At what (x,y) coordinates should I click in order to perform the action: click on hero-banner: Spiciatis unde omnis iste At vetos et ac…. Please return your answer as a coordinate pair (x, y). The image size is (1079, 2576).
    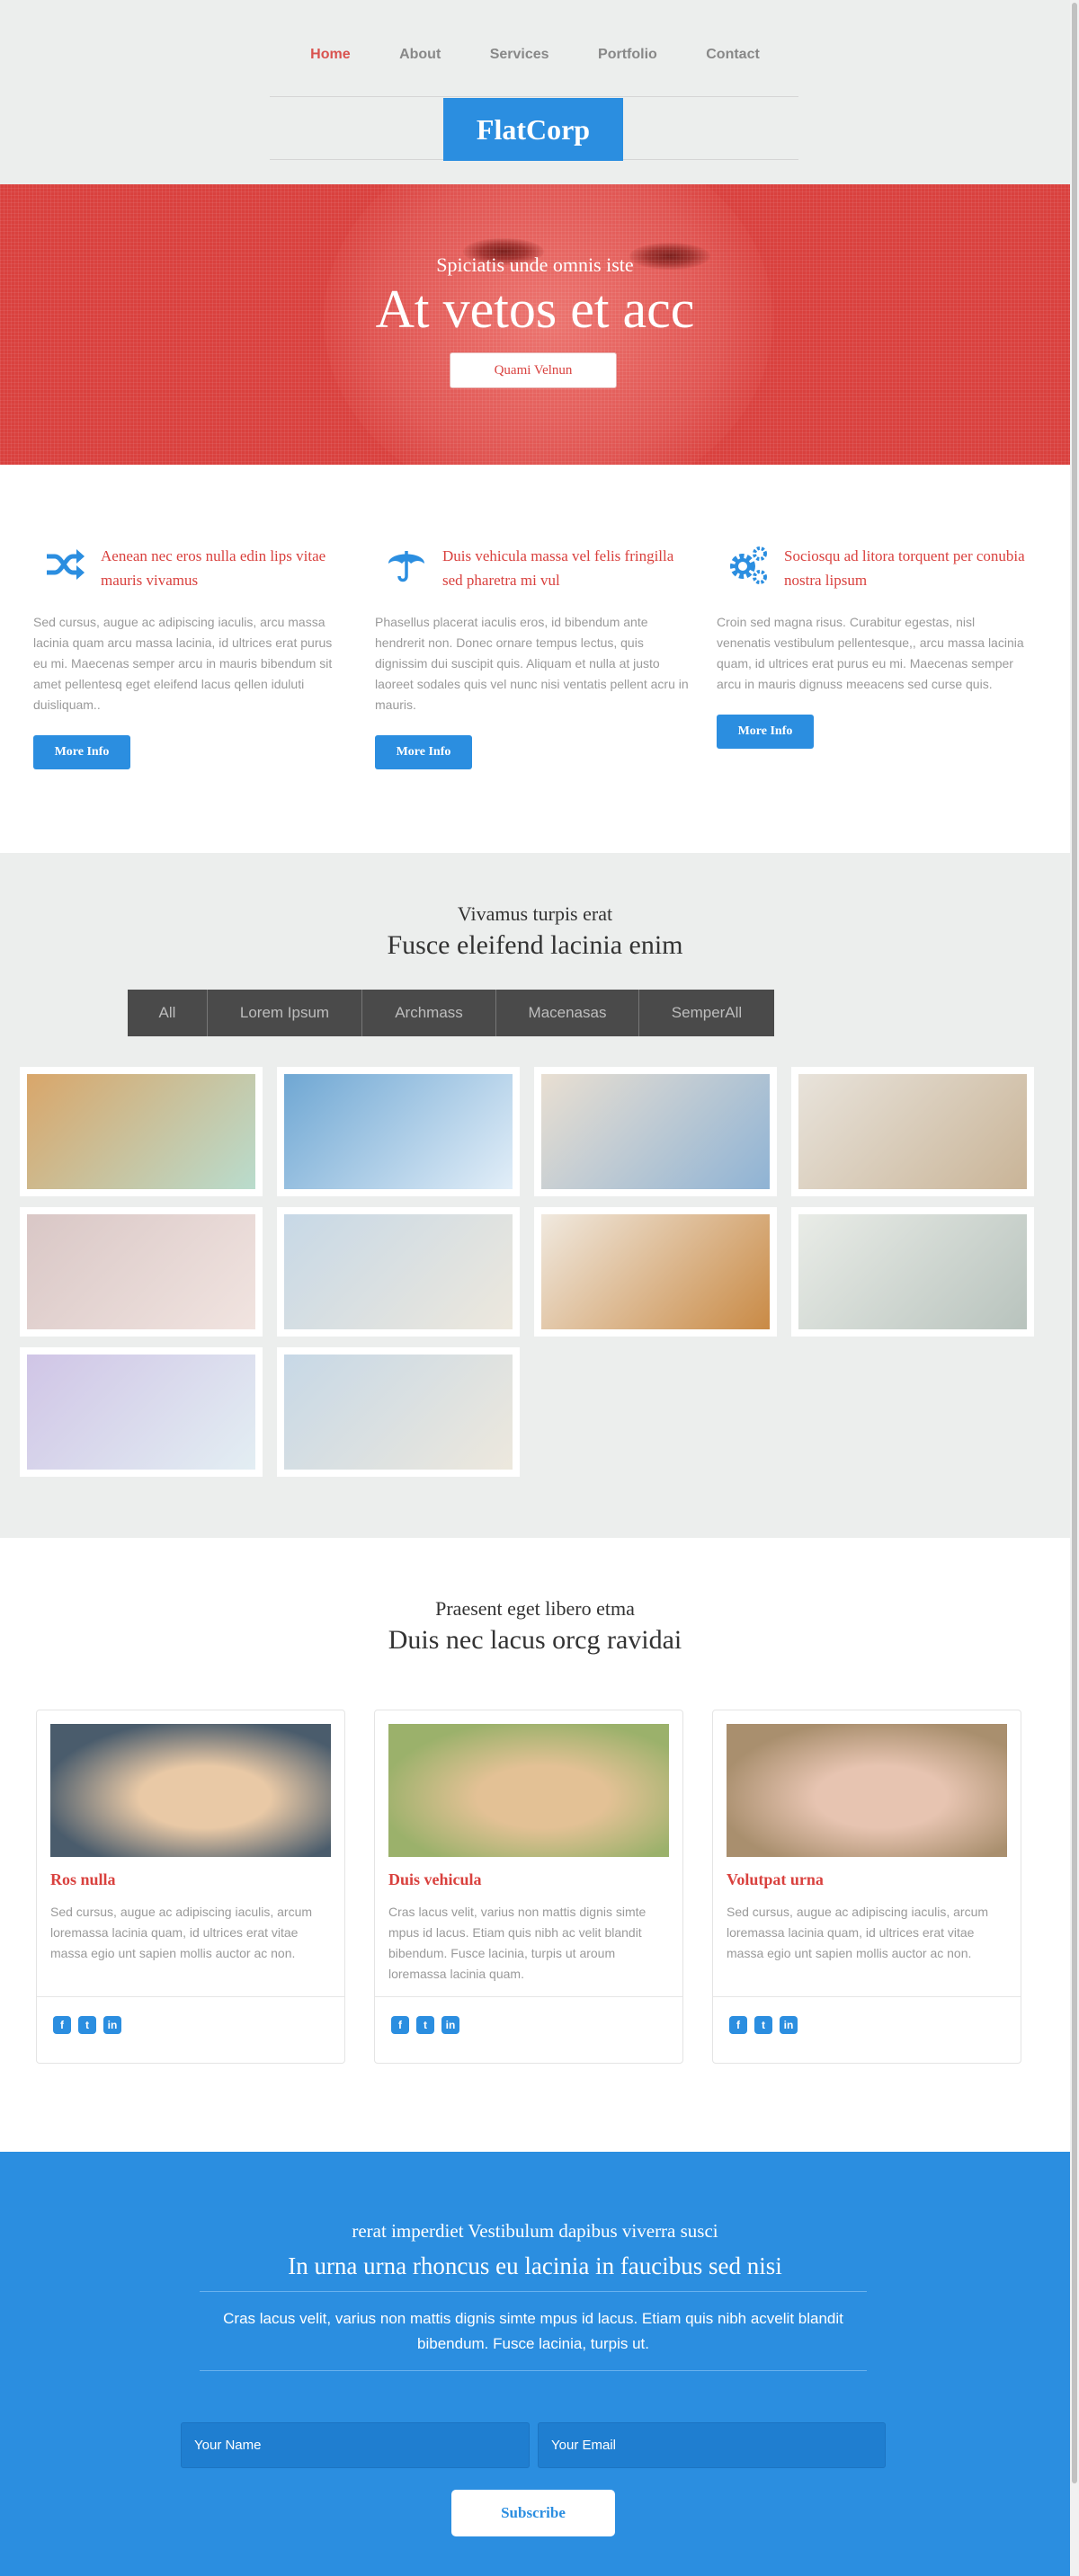
    Looking at the image, I should click on (535, 324).